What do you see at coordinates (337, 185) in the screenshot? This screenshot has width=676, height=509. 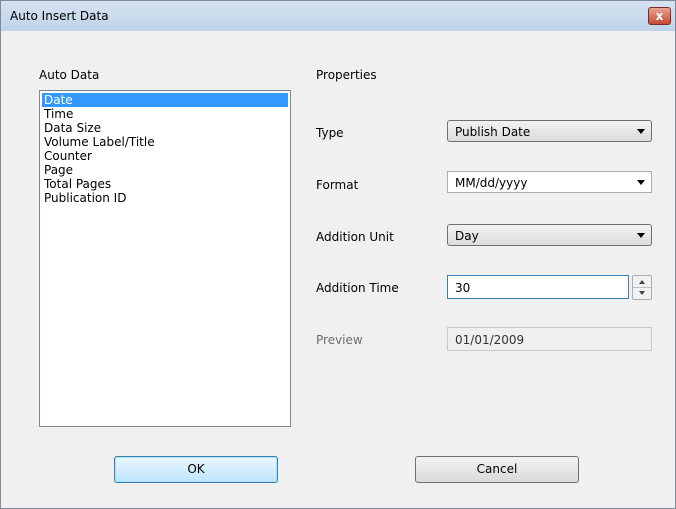 I see `format-label: Format` at bounding box center [337, 185].